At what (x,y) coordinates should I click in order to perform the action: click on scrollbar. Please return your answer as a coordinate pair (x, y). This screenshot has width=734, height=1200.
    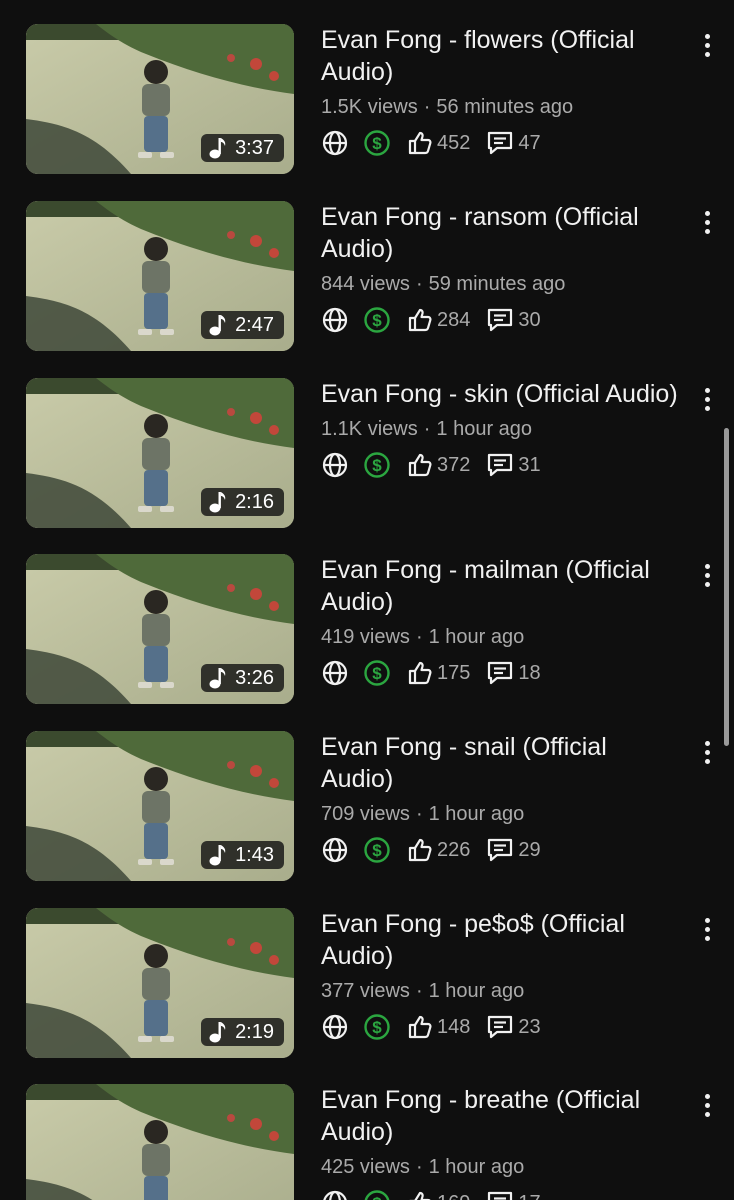
    Looking at the image, I should click on (726, 587).